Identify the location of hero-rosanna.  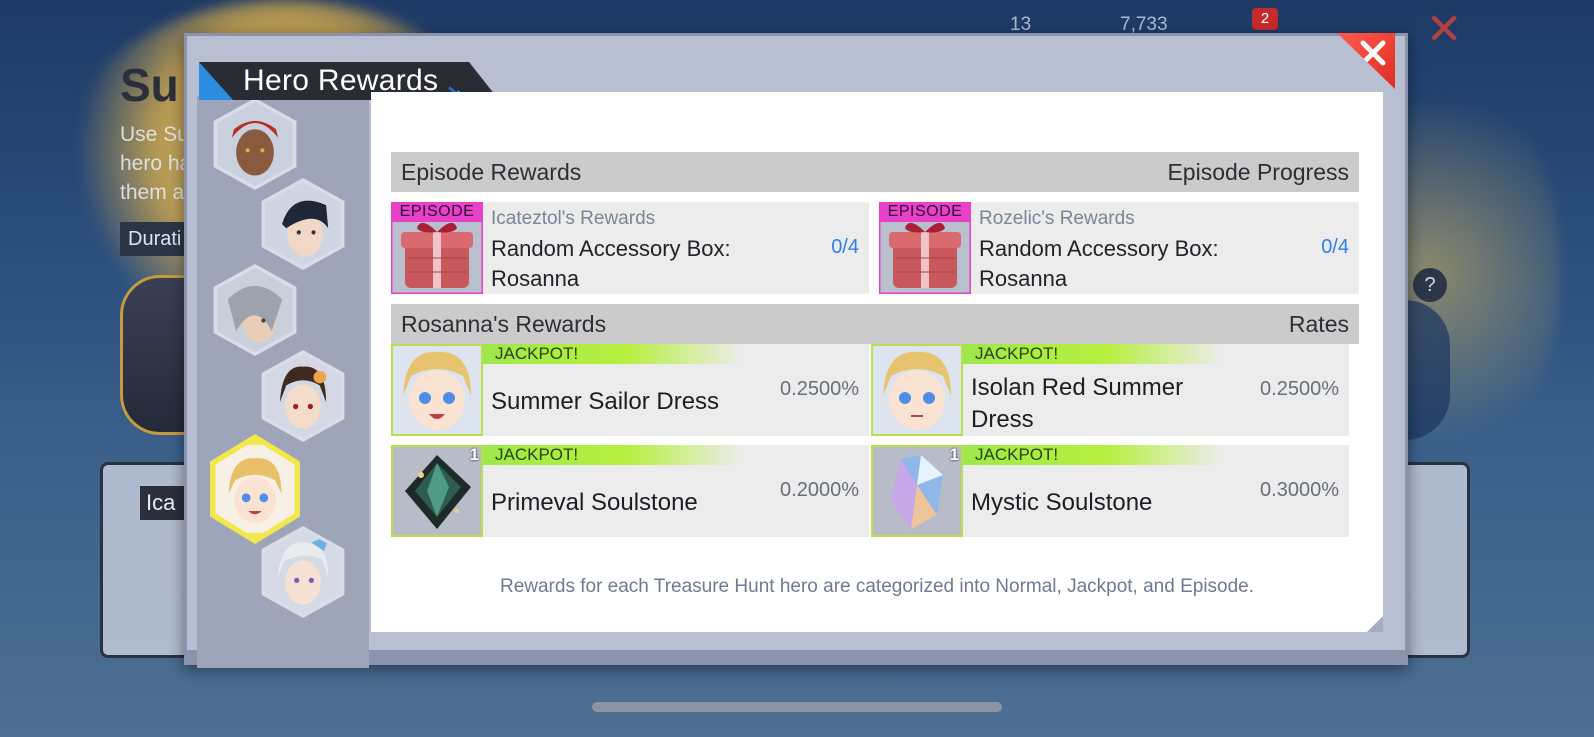
(255, 489).